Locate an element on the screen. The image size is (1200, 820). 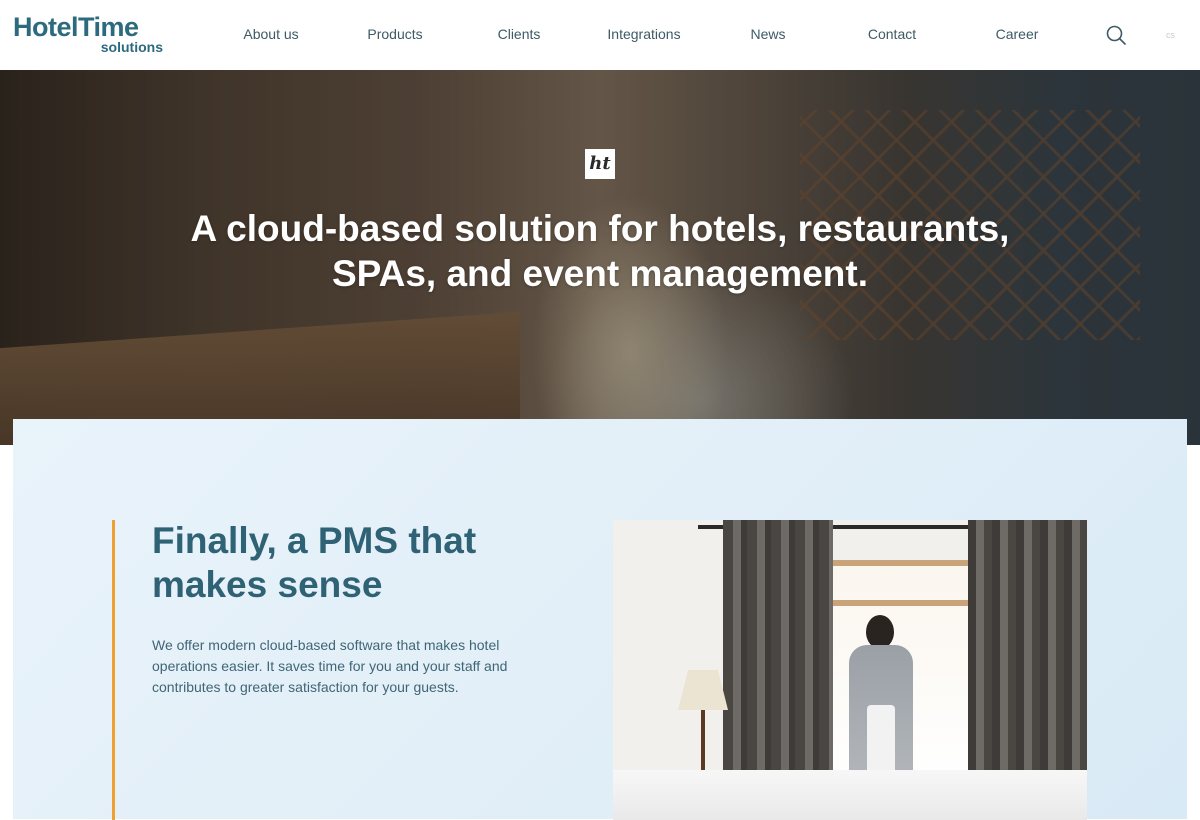
search-icon is located at coordinates (1116, 35).